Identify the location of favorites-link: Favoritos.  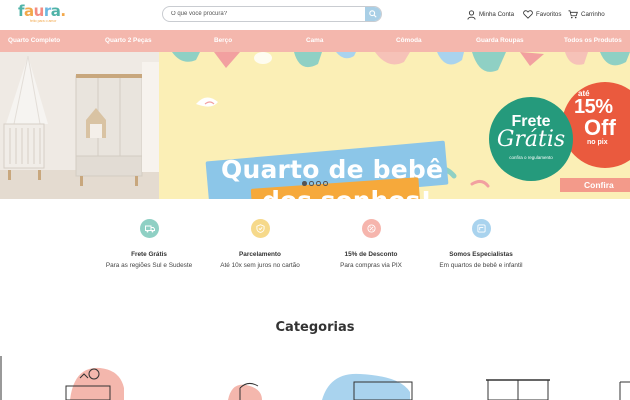
(542, 14).